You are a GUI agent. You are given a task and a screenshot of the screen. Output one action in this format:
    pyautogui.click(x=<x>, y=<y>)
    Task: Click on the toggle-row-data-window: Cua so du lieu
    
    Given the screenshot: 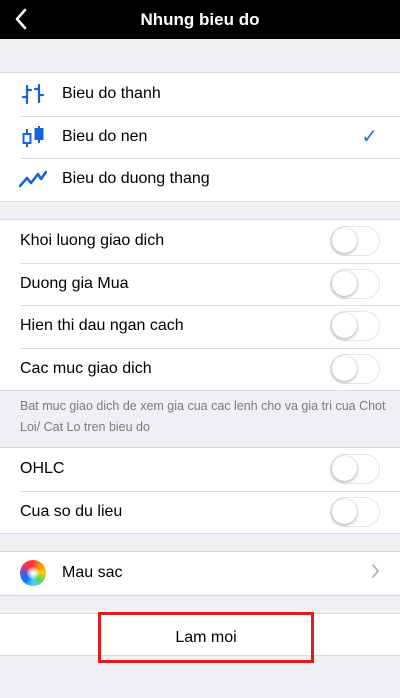 What is the action you would take?
    pyautogui.click(x=200, y=512)
    